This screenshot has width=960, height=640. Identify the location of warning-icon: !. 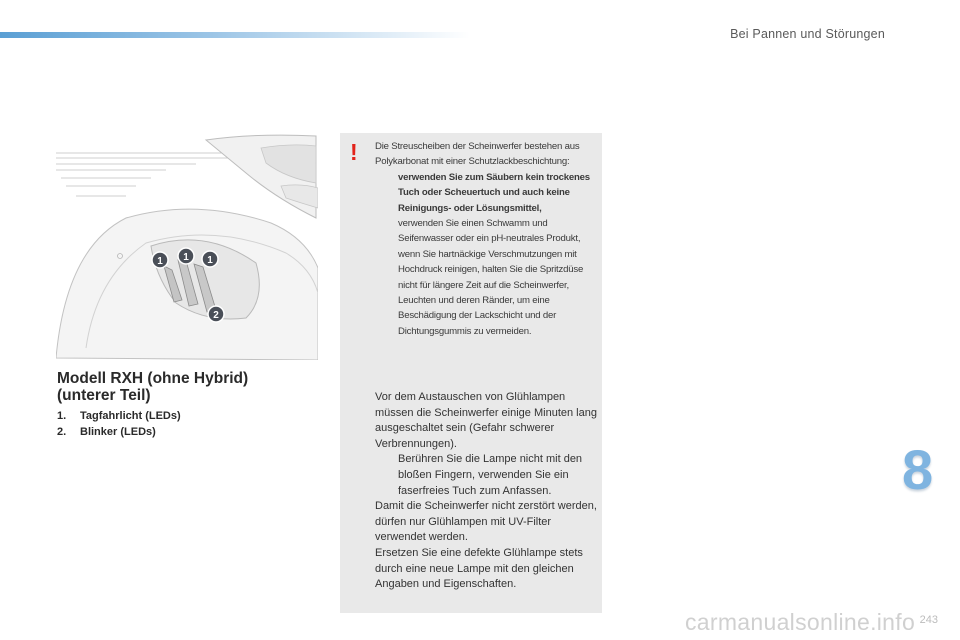
(354, 152).